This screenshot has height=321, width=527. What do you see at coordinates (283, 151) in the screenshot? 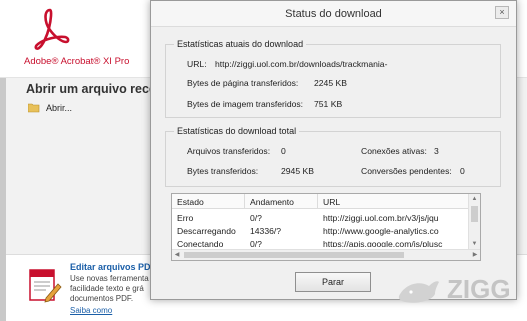
I see `files-transferred-value: 0` at bounding box center [283, 151].